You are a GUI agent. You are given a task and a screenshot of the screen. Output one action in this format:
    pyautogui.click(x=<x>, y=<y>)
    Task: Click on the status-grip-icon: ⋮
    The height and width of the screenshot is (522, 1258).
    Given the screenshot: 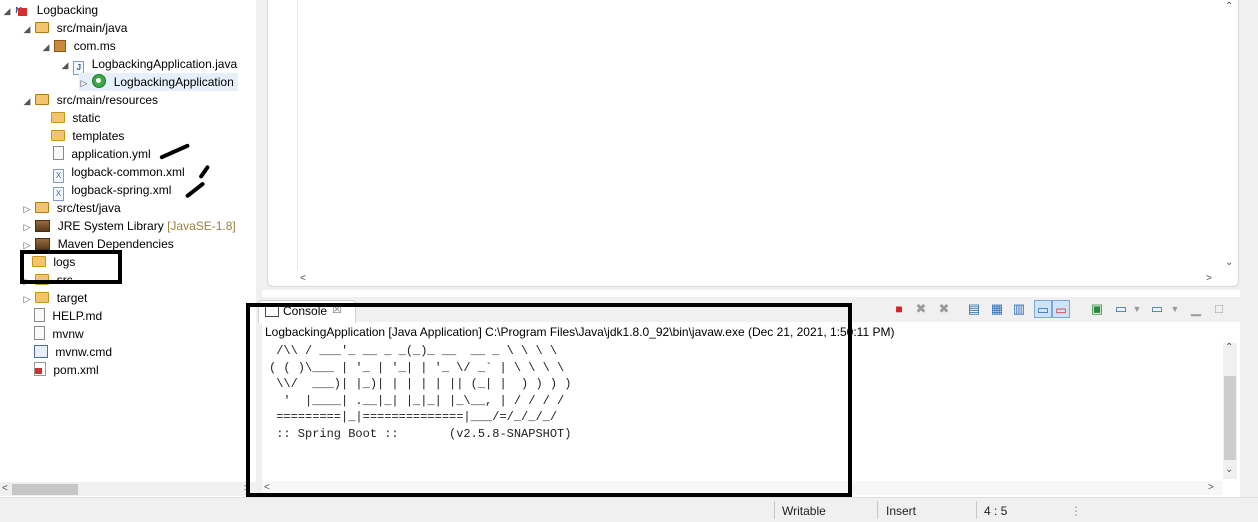 What is the action you would take?
    pyautogui.click(x=1076, y=511)
    